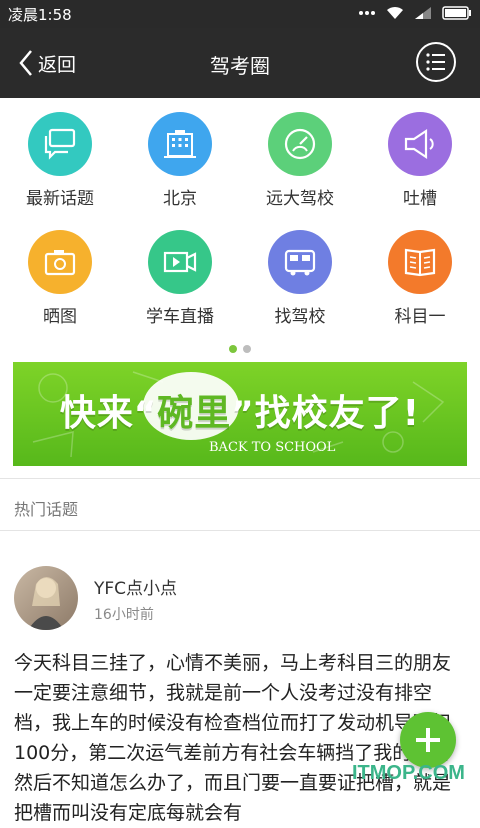 Image resolution: width=480 pixels, height=828 pixels. What do you see at coordinates (300, 317) in the screenshot?
I see `grid-label: 找驾校` at bounding box center [300, 317].